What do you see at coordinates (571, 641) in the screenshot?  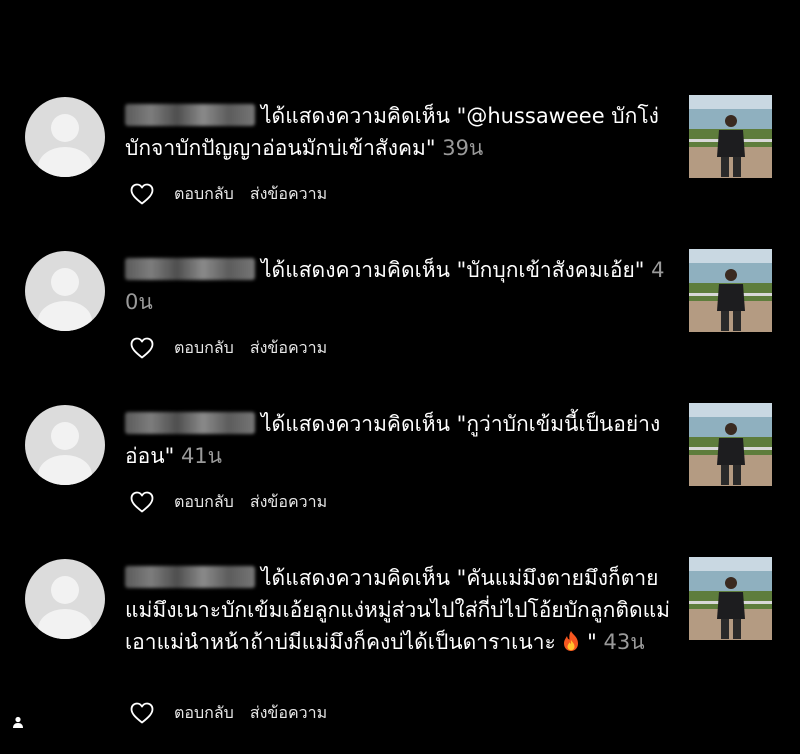 I see `fire-emoji-icon` at bounding box center [571, 641].